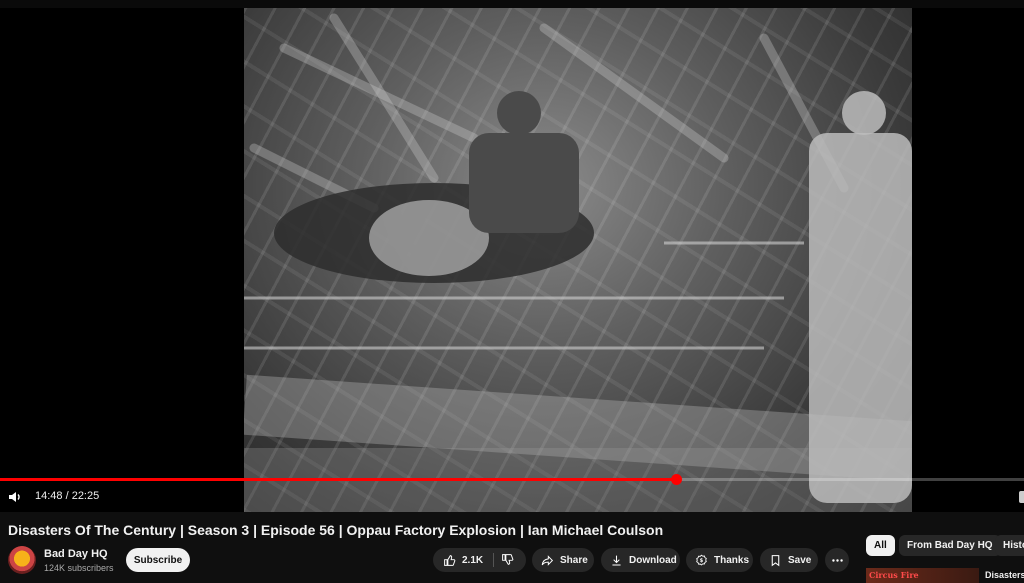 The height and width of the screenshot is (583, 1024). I want to click on chip-all: All, so click(880, 545).